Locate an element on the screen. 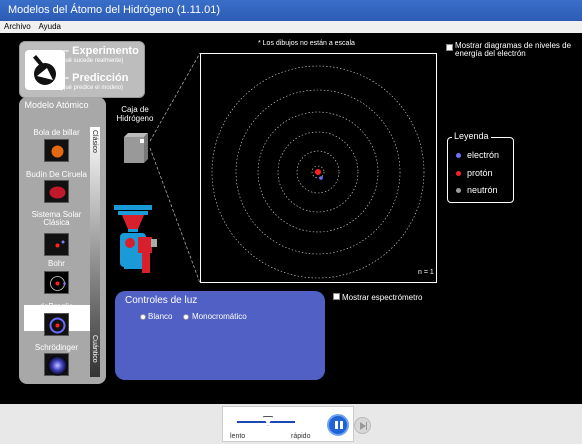 The image size is (582, 444). billiard-ball-icon is located at coordinates (57, 151).